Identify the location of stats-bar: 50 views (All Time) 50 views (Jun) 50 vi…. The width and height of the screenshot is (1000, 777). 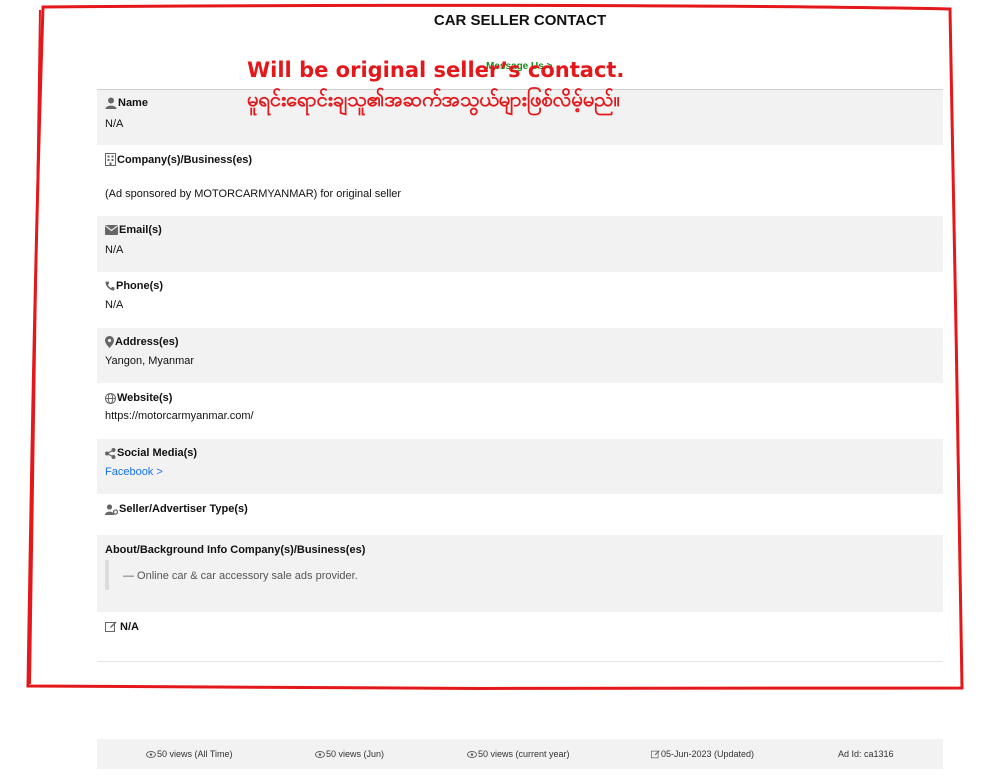
(520, 754).